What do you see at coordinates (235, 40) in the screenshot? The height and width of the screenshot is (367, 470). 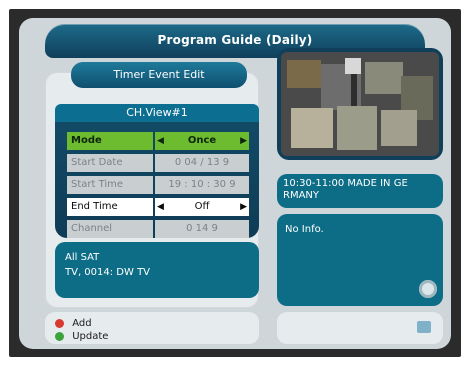 I see `page-title: Program Guide (Daily)` at bounding box center [235, 40].